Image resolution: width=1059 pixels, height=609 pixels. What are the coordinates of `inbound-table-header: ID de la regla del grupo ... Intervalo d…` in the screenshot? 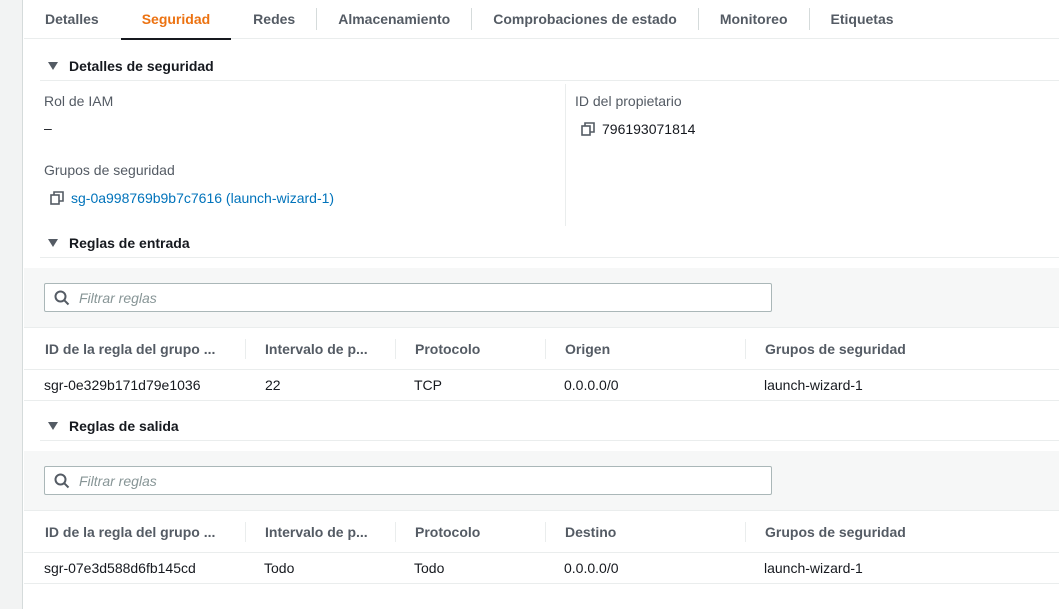 It's located at (541, 348).